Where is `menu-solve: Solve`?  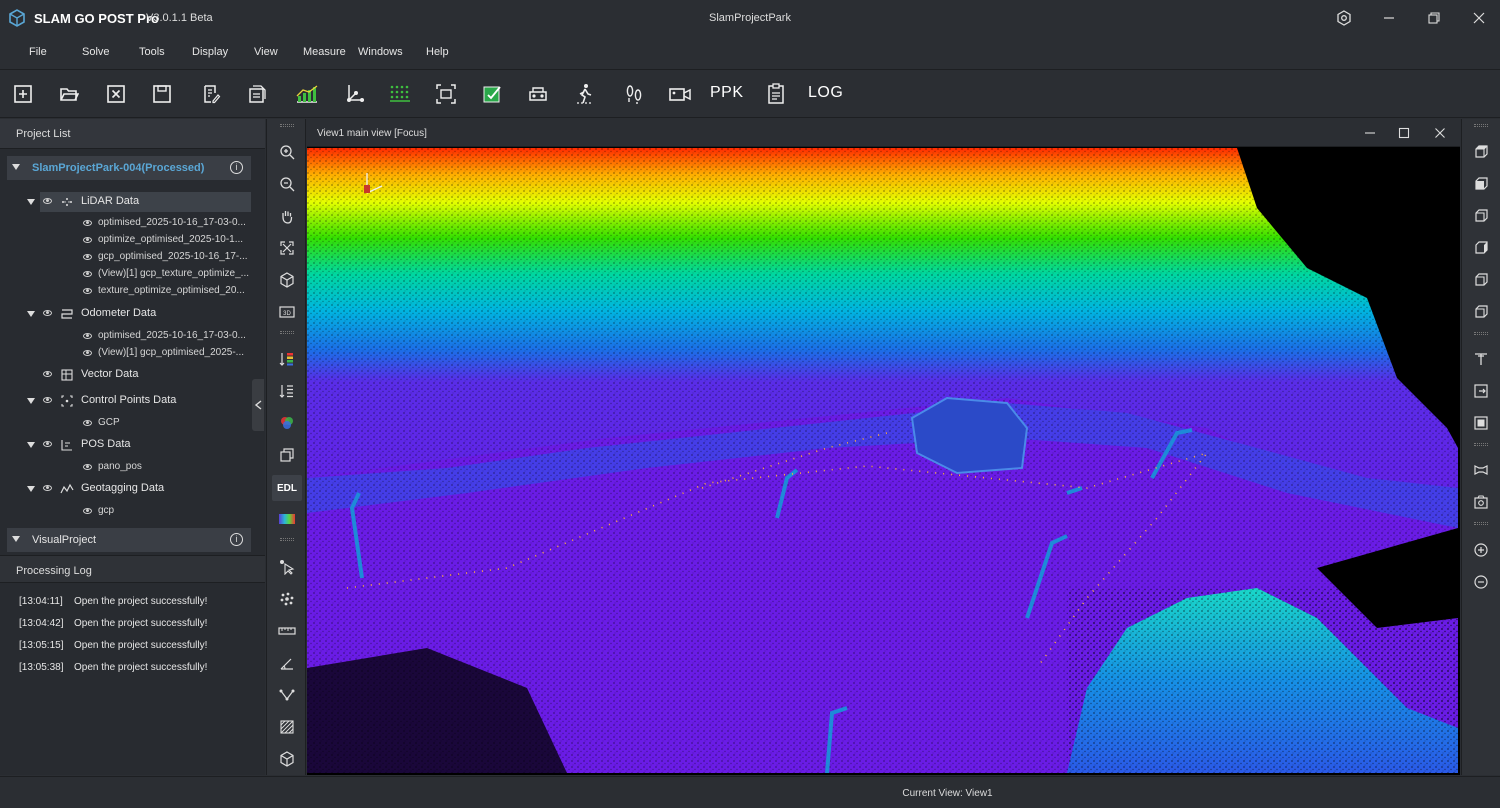
menu-solve: Solve is located at coordinates (96, 52).